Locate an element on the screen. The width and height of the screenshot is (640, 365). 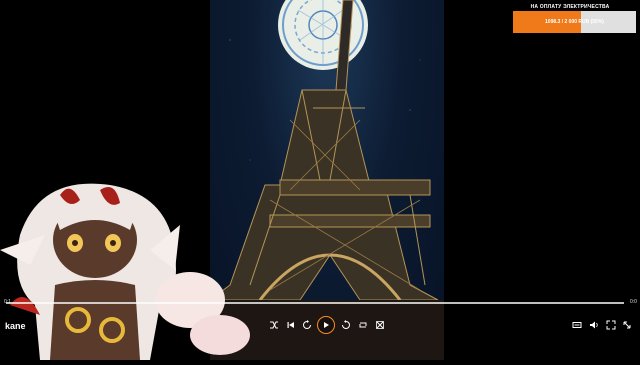
repeat-icon is located at coordinates (346, 325).